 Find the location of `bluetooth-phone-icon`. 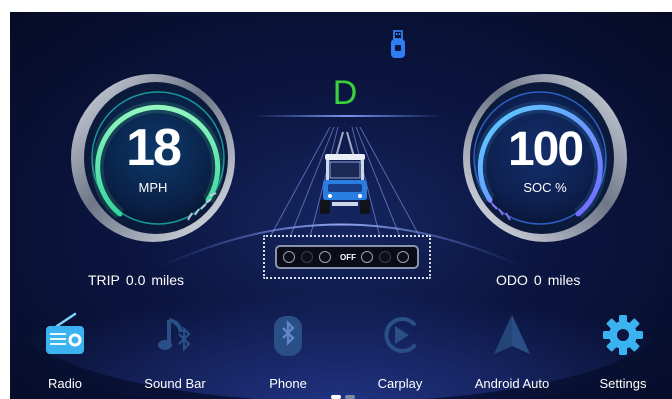

bluetooth-phone-icon is located at coordinates (288, 336).